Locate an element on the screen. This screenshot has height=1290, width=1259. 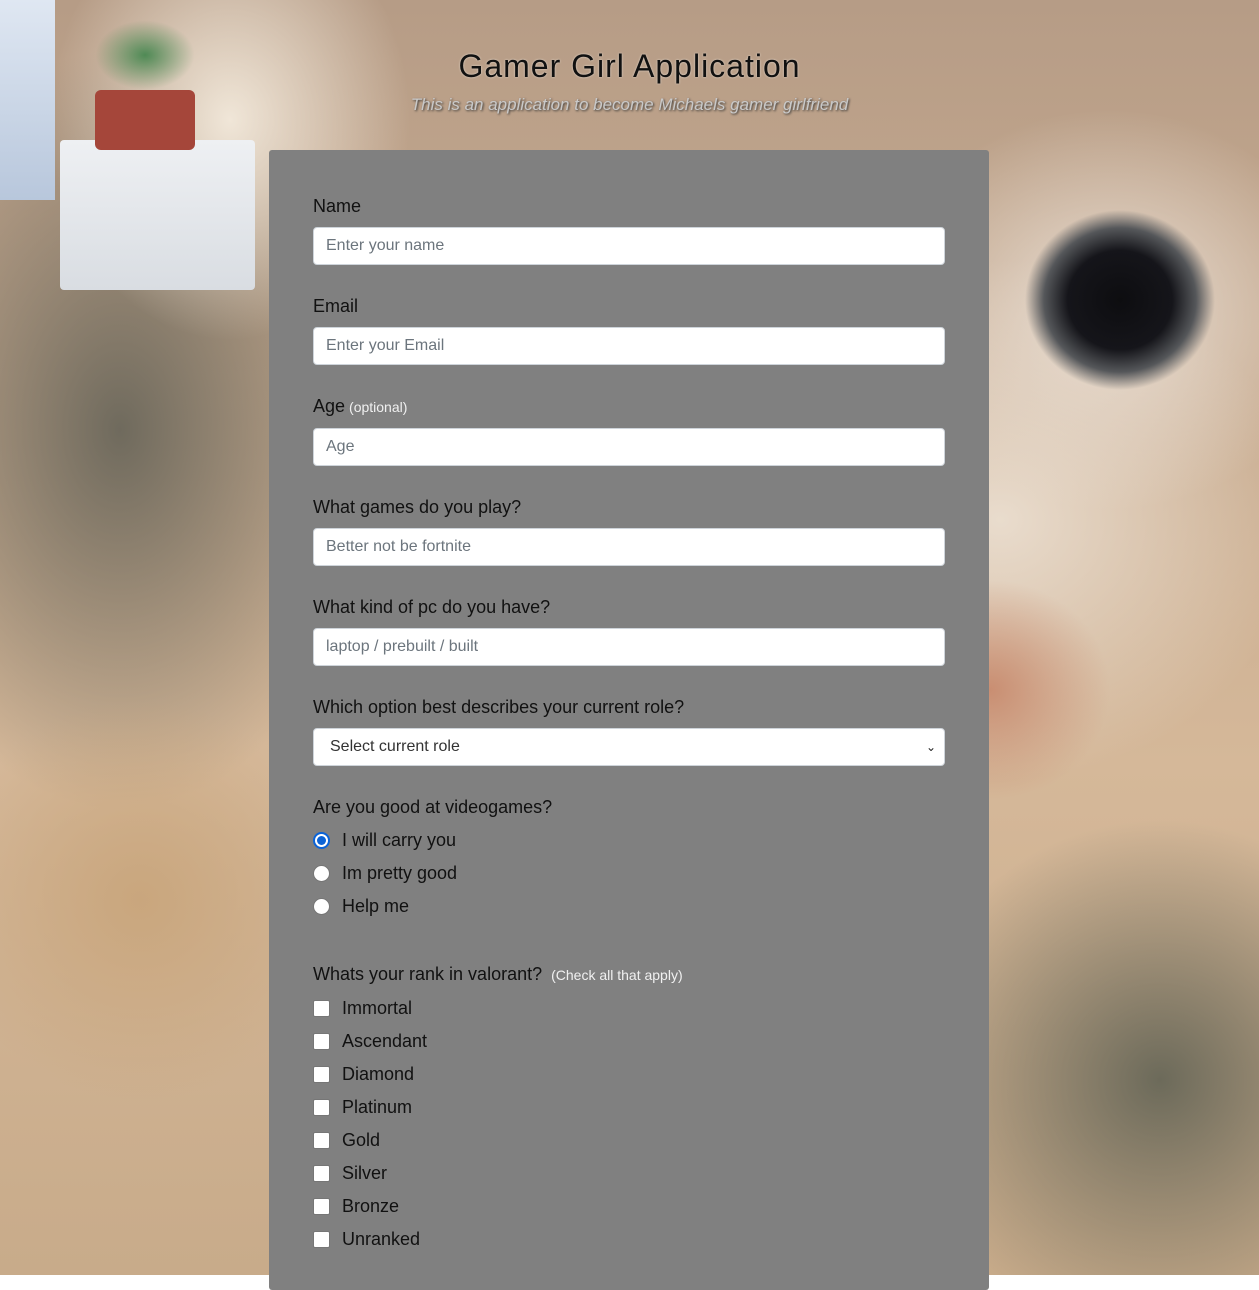
rank-option: Immortal is located at coordinates (629, 1008).